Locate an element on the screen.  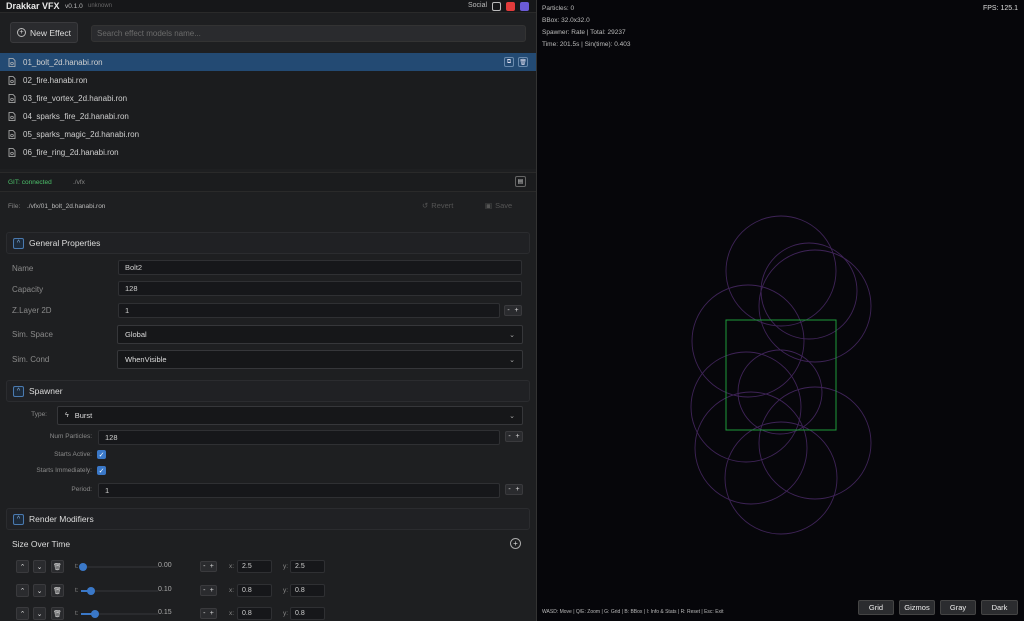
num-particles-label: Num Particles: is located at coordinates (70, 436).